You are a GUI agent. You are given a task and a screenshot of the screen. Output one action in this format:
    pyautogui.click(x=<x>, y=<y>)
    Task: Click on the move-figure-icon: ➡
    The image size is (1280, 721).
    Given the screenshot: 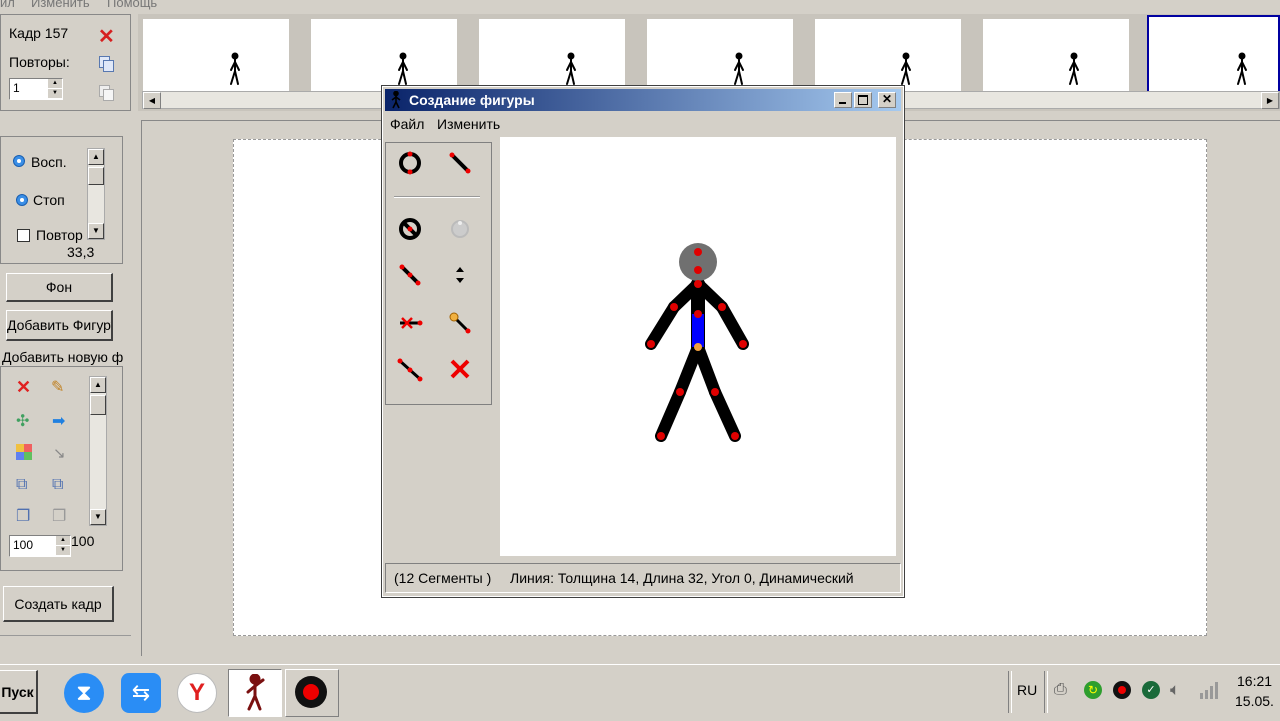 What is the action you would take?
    pyautogui.click(x=58, y=421)
    